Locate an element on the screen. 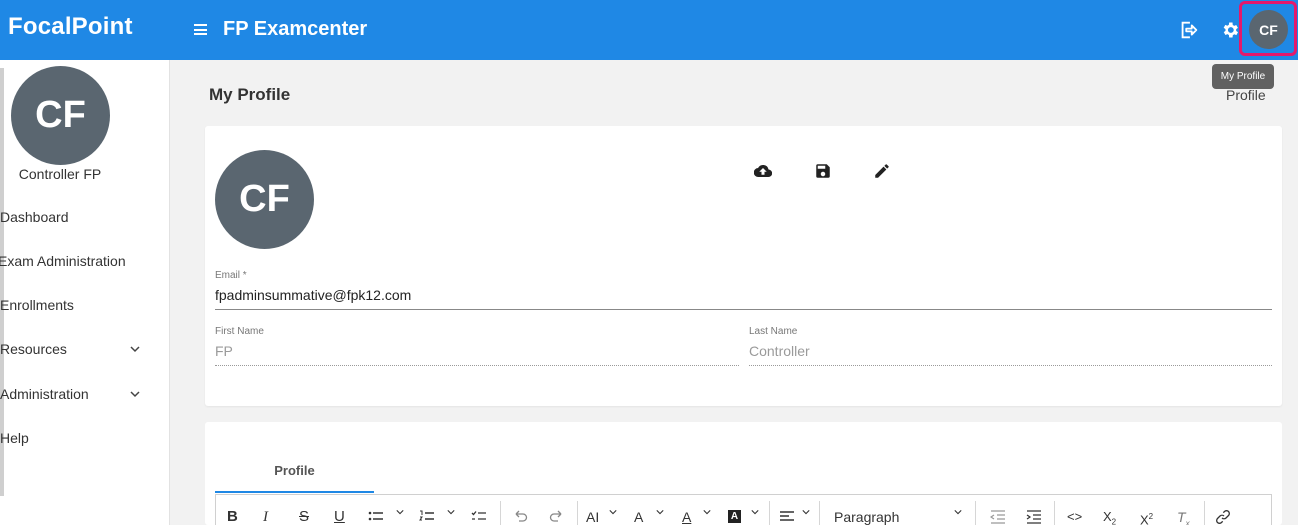 This screenshot has height=525, width=1298. brand-logo: FocalPoint is located at coordinates (70, 27).